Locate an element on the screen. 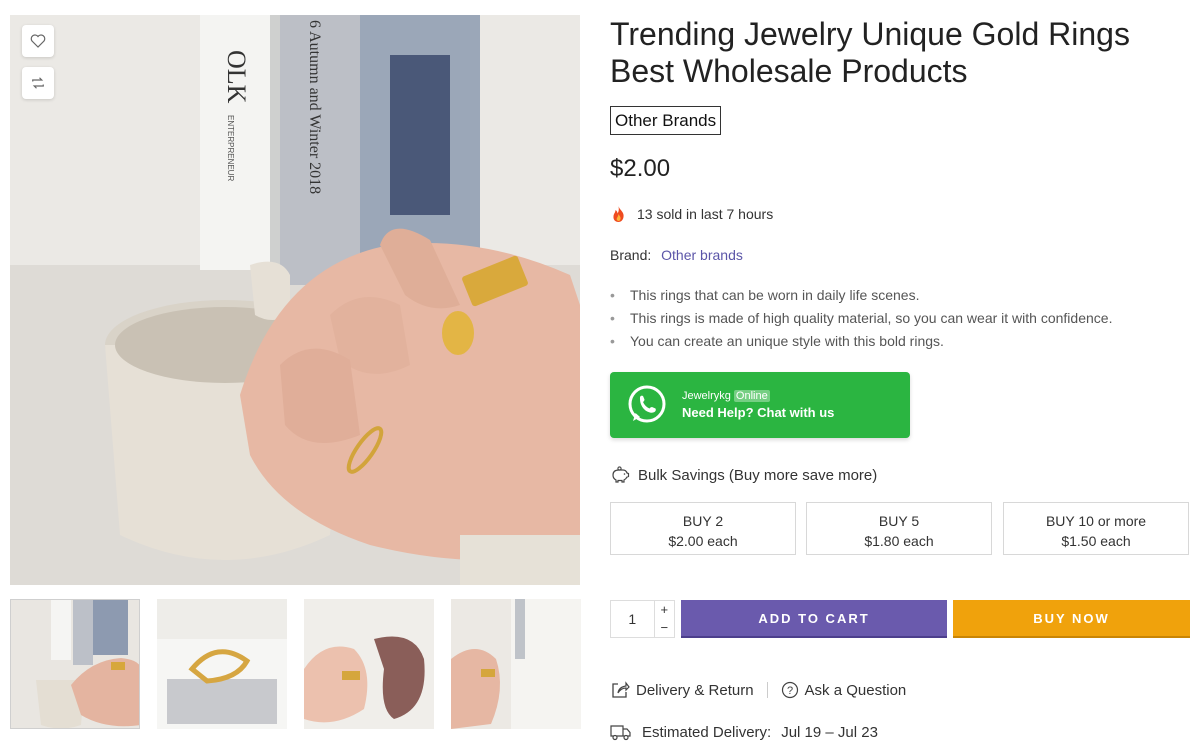 Image resolution: width=1200 pixels, height=756 pixels. product-price: $2.00 is located at coordinates (640, 168).